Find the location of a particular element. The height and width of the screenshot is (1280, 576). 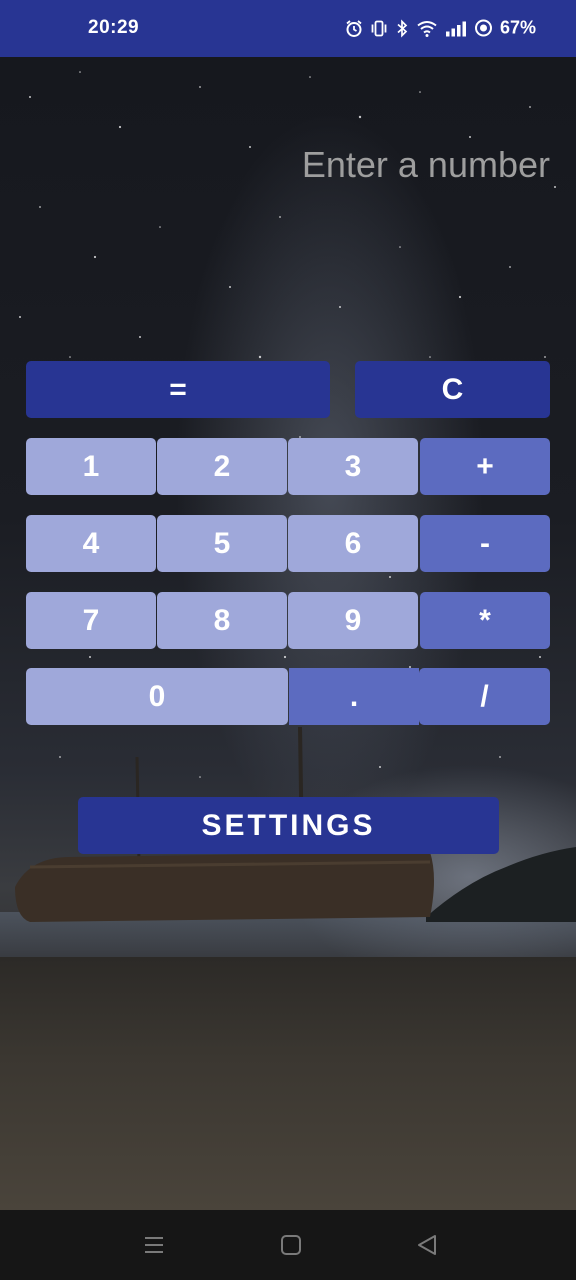

key-5: 5 is located at coordinates (222, 543).